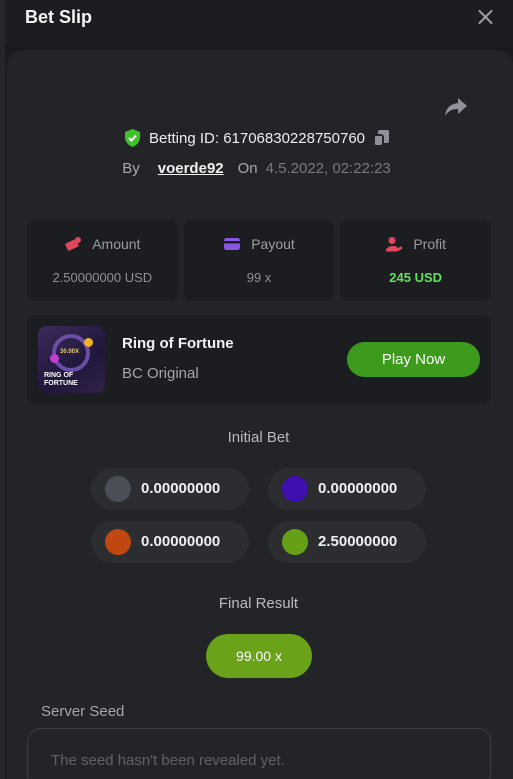 Image resolution: width=513 pixels, height=779 pixels. I want to click on copy-icon, so click(381, 138).